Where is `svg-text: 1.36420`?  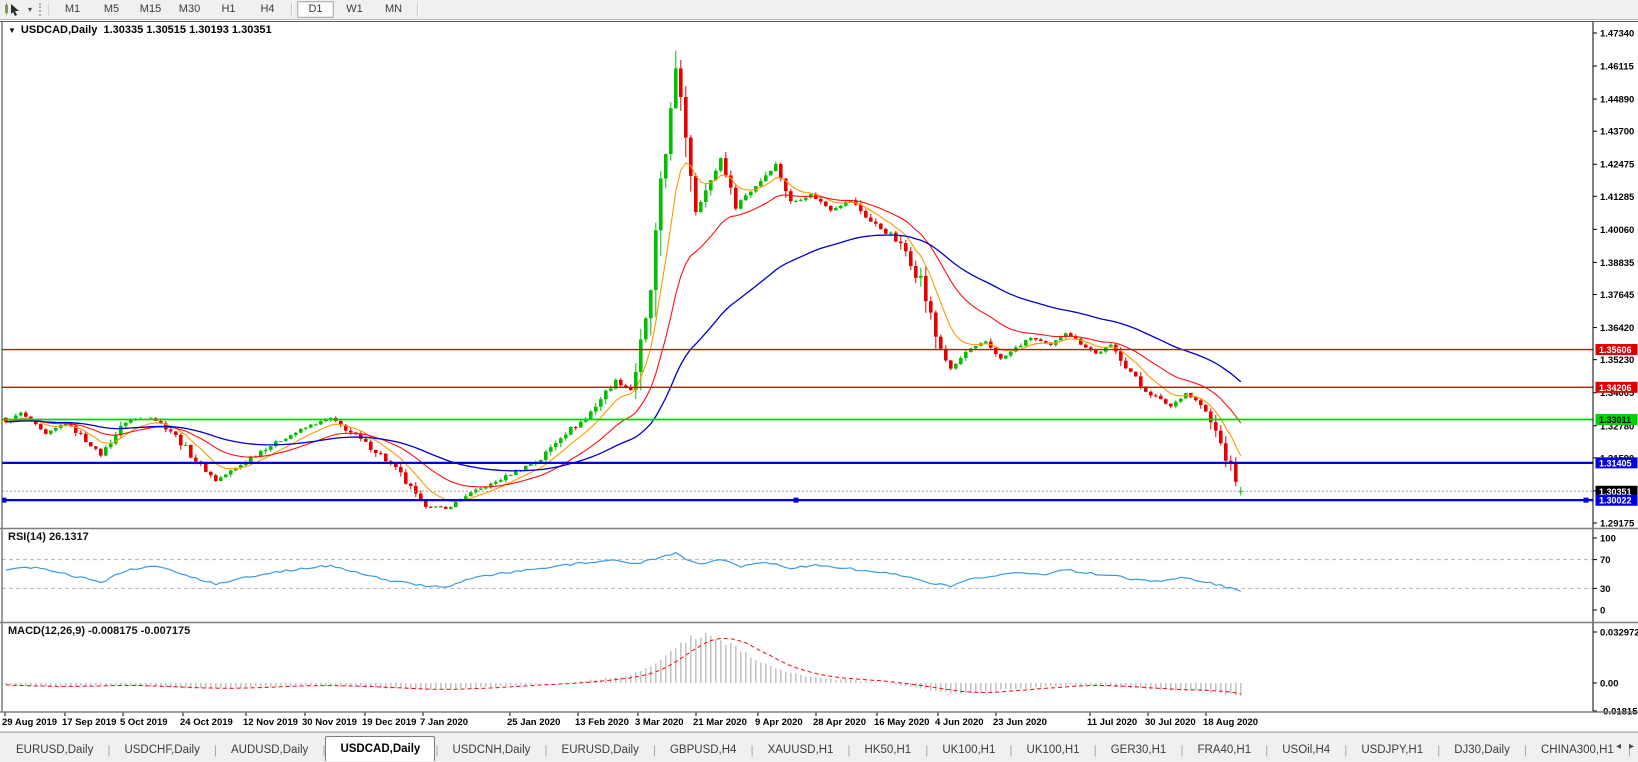 svg-text: 1.36420 is located at coordinates (1617, 328).